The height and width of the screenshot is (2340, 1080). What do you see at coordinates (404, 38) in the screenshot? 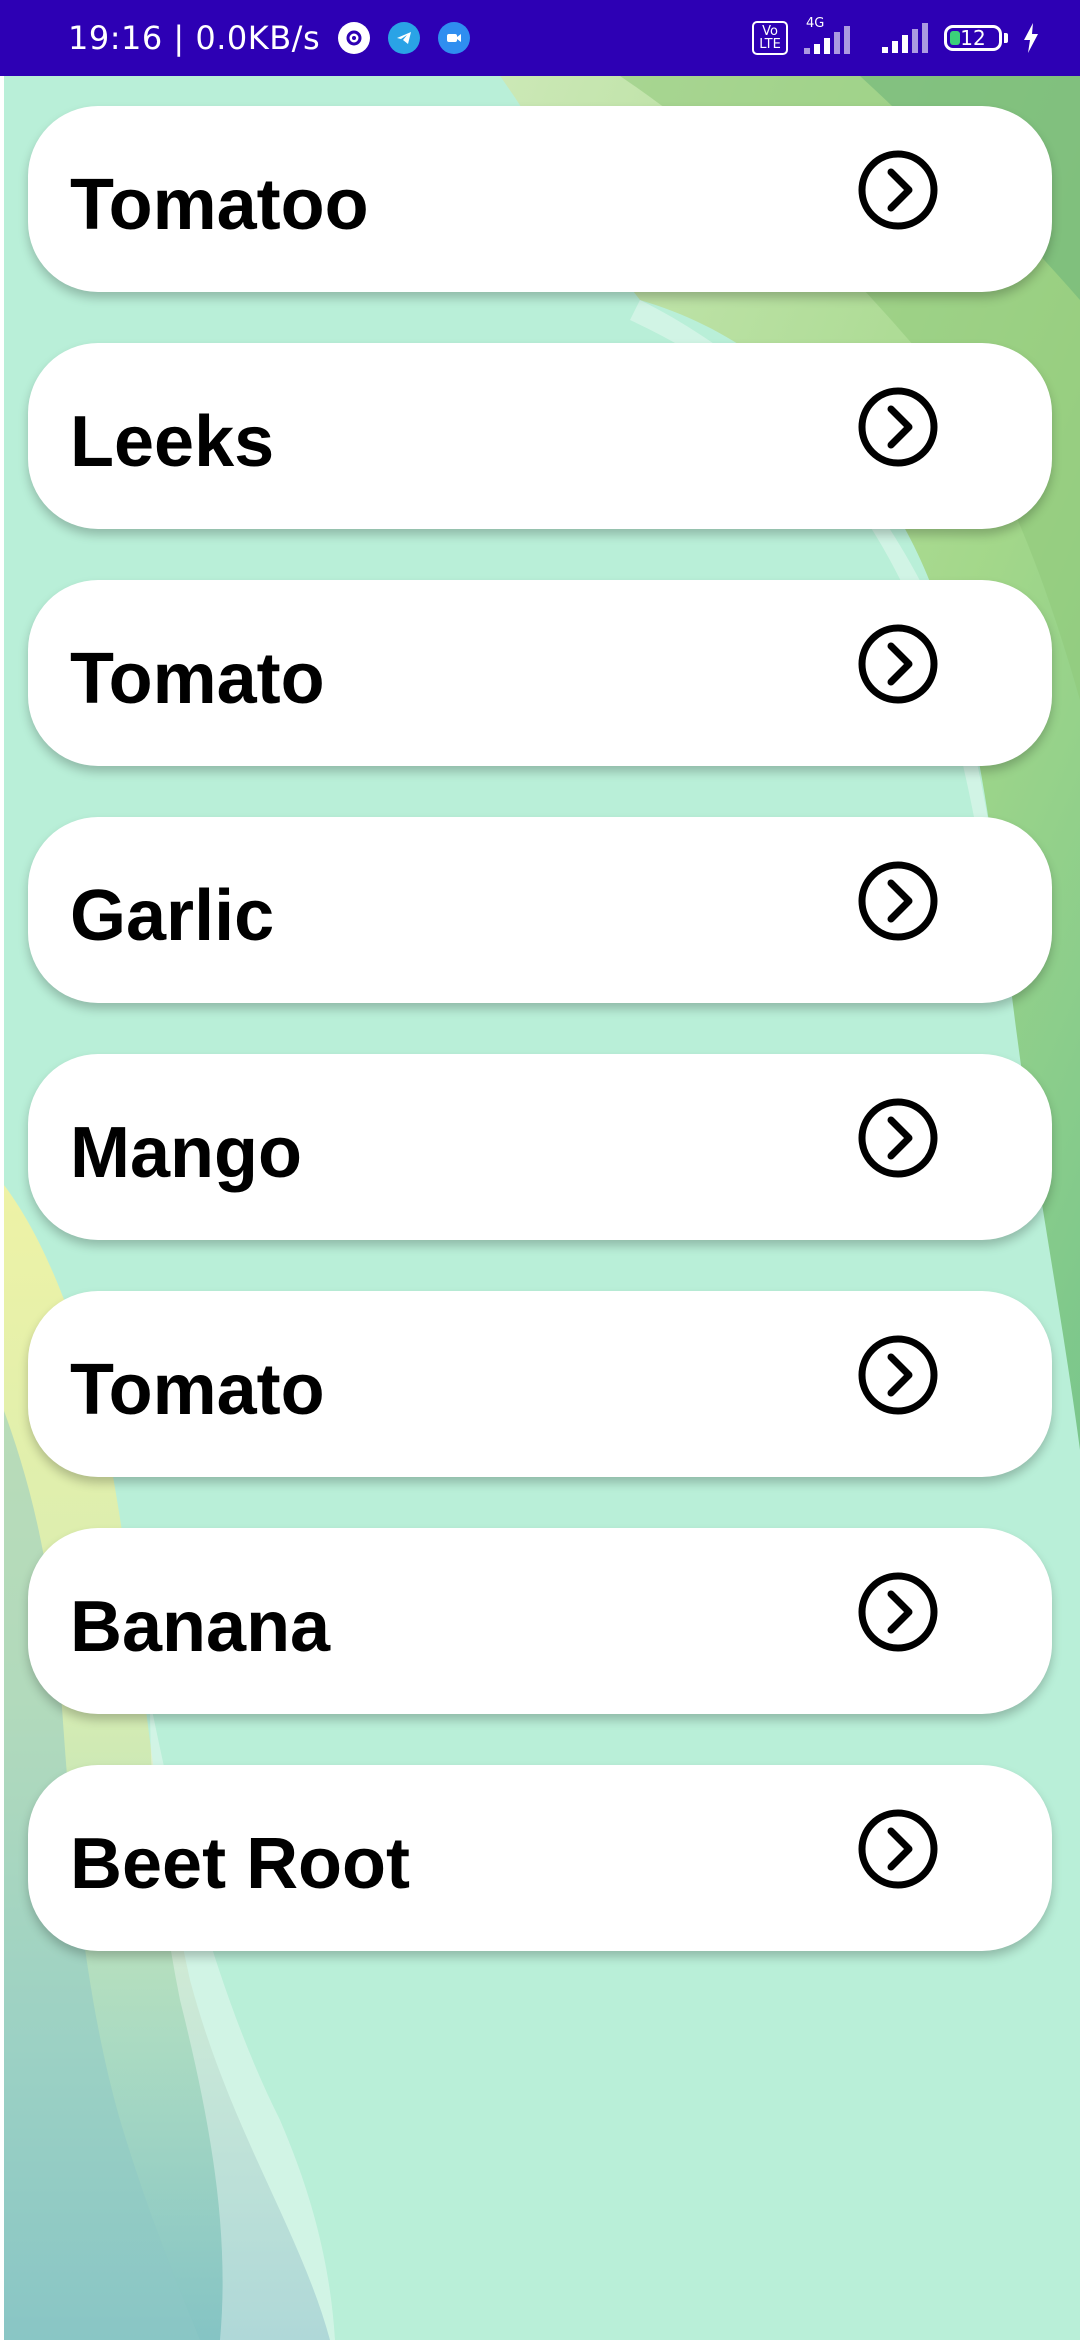
I see `telegram-icon` at bounding box center [404, 38].